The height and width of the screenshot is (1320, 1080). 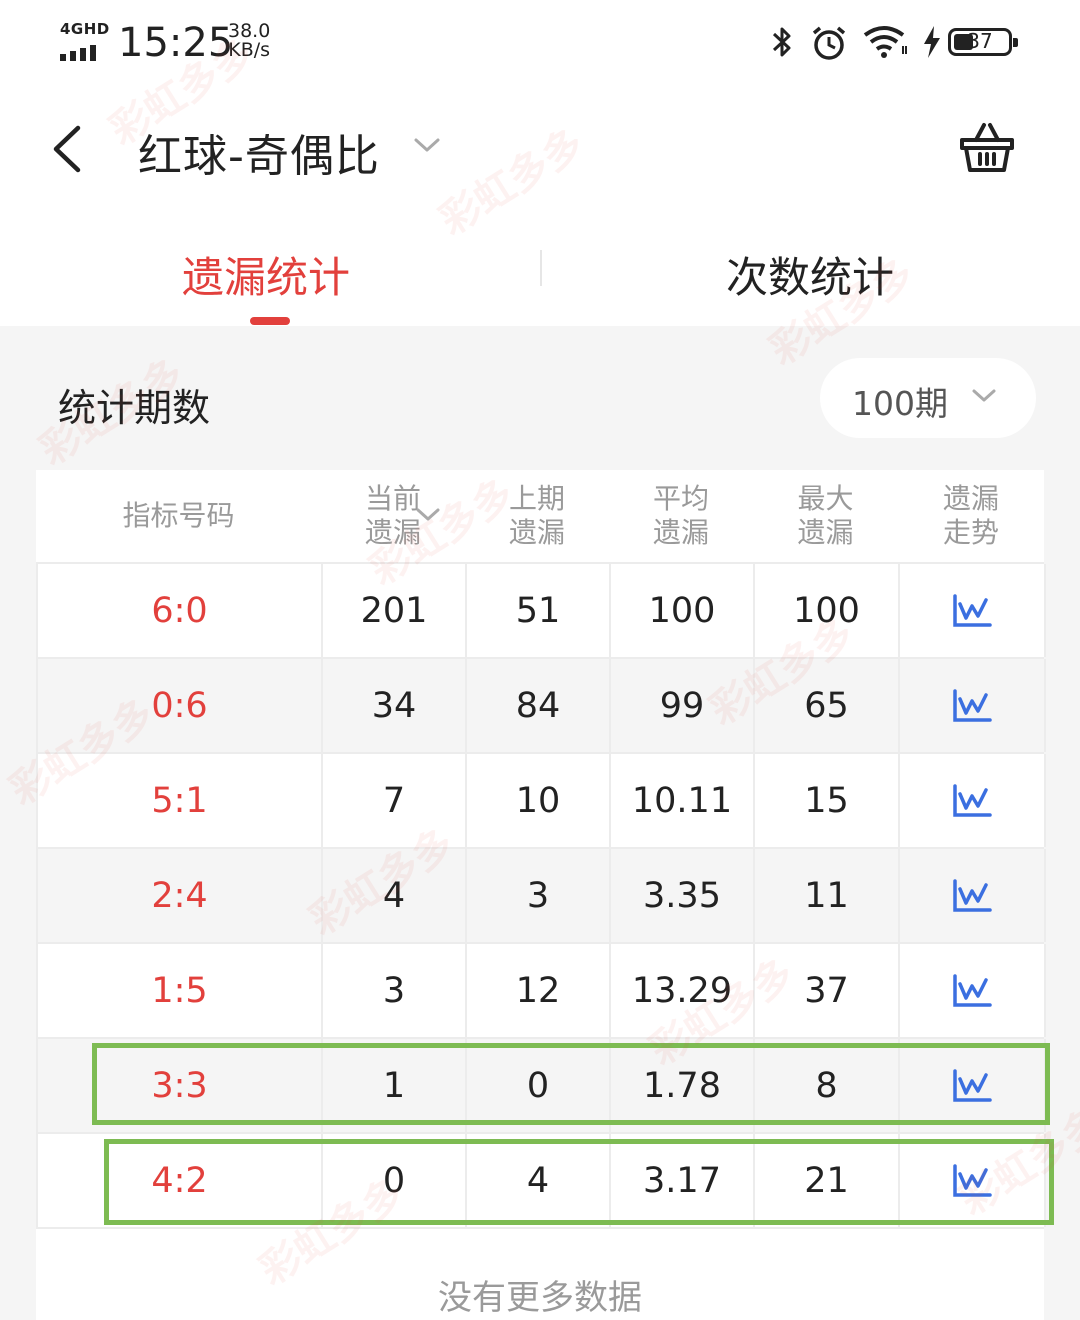 I want to click on no-more-data-text: 没有更多数据, so click(x=540, y=1298).